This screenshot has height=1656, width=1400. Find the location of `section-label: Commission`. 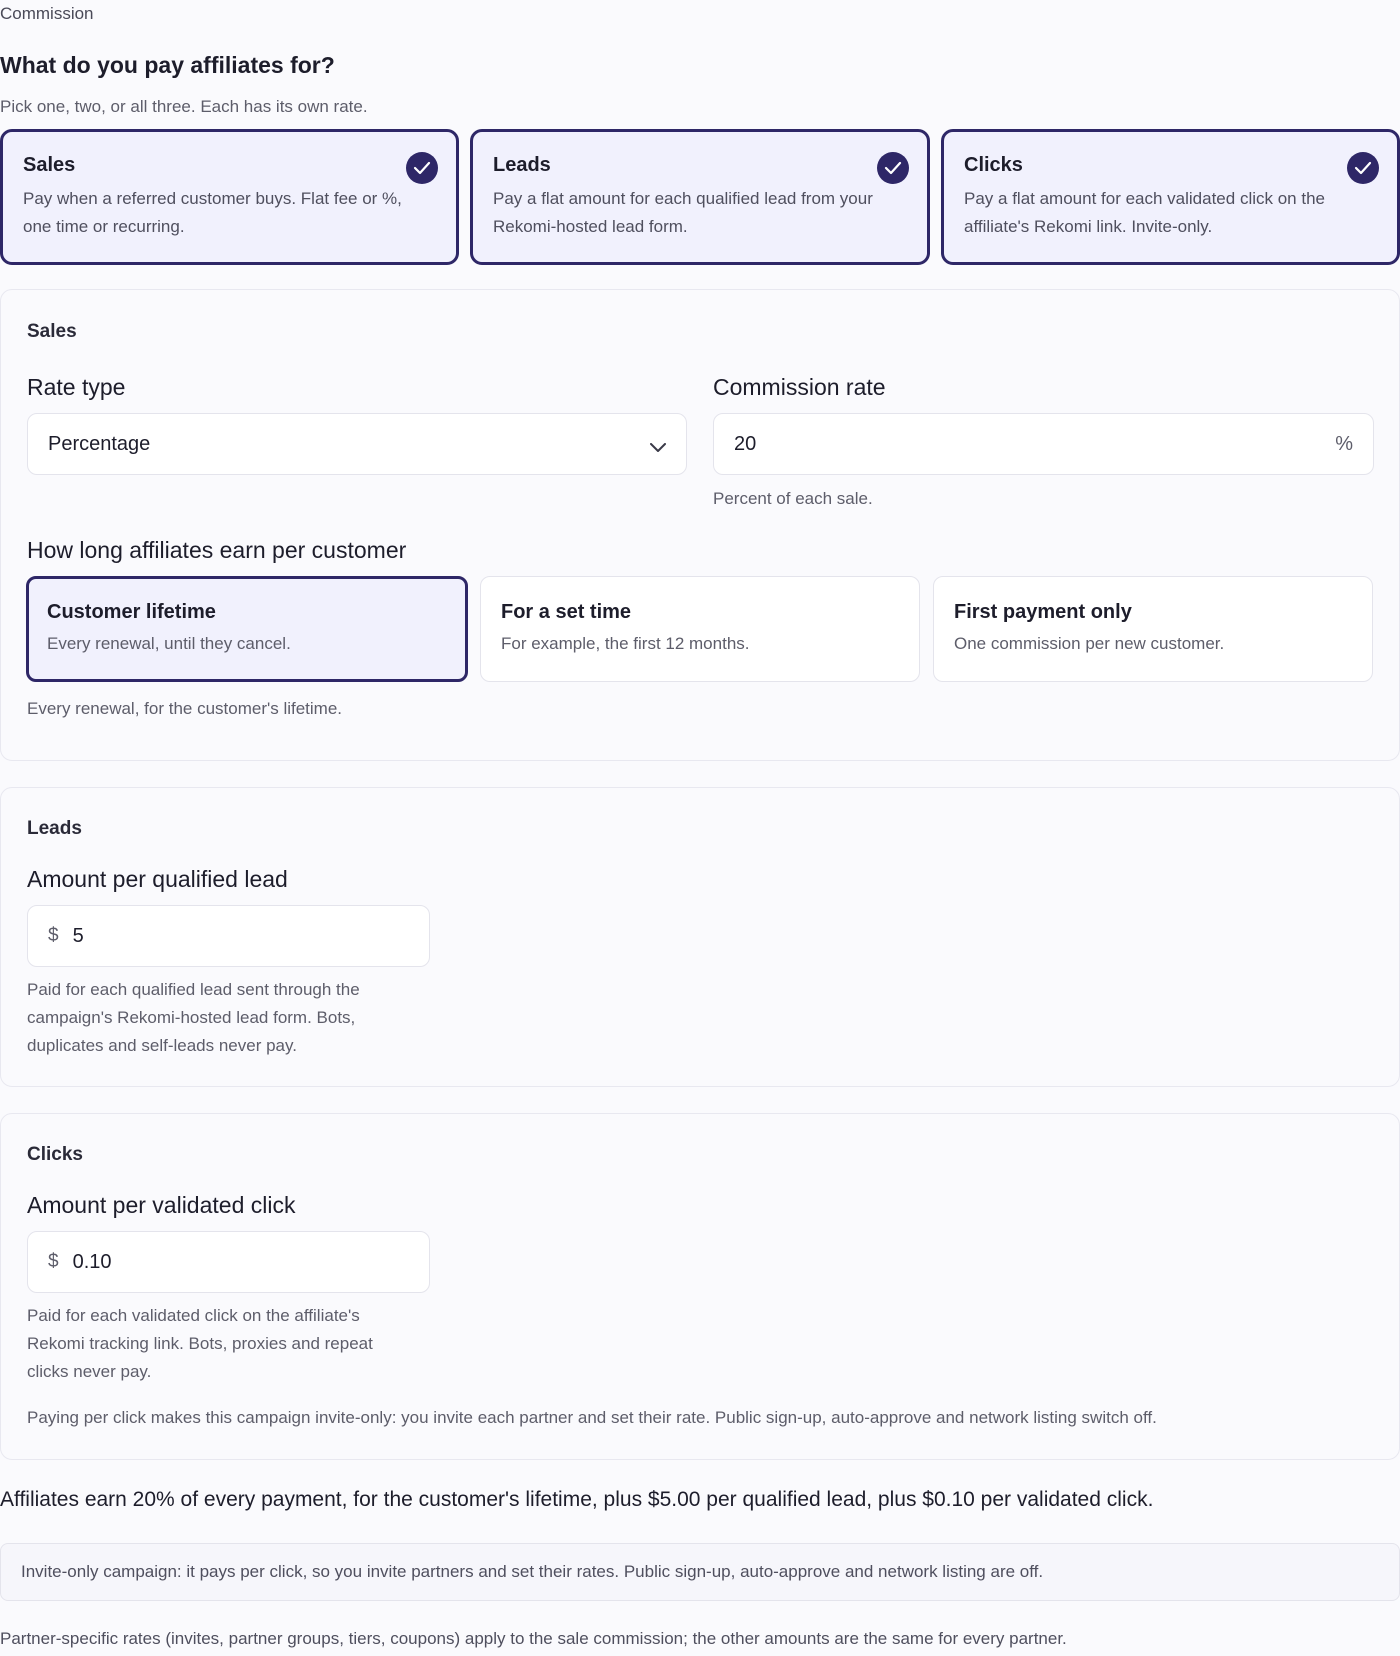

section-label: Commission is located at coordinates (47, 13).